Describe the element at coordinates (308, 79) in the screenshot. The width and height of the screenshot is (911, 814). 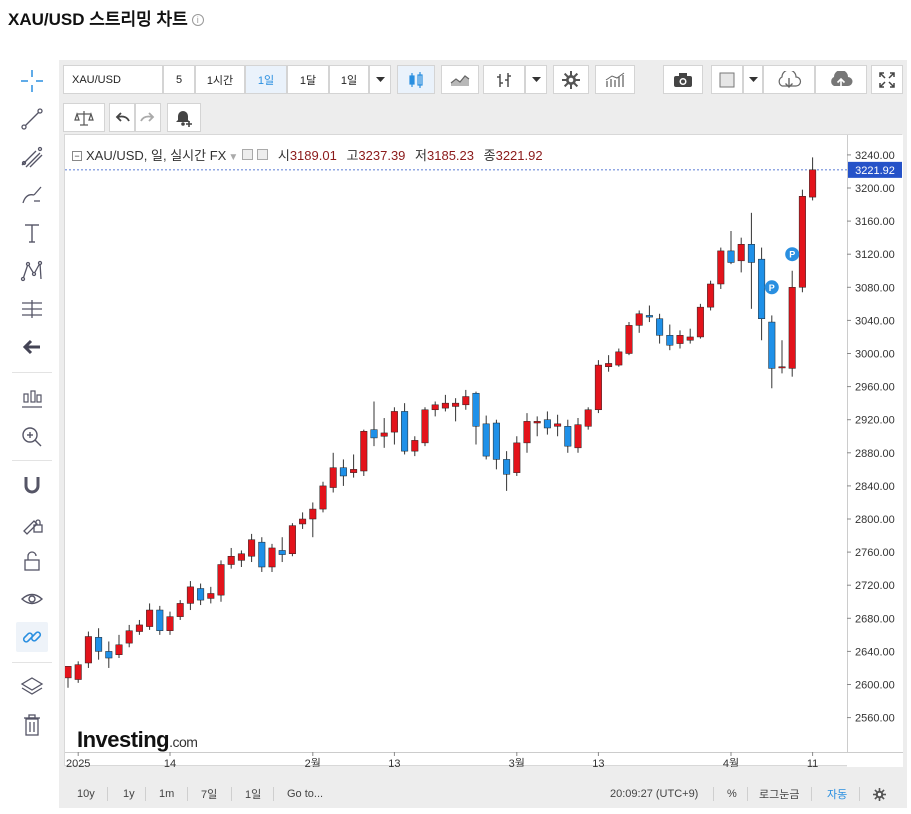
I see `interval-1m: 1달` at that location.